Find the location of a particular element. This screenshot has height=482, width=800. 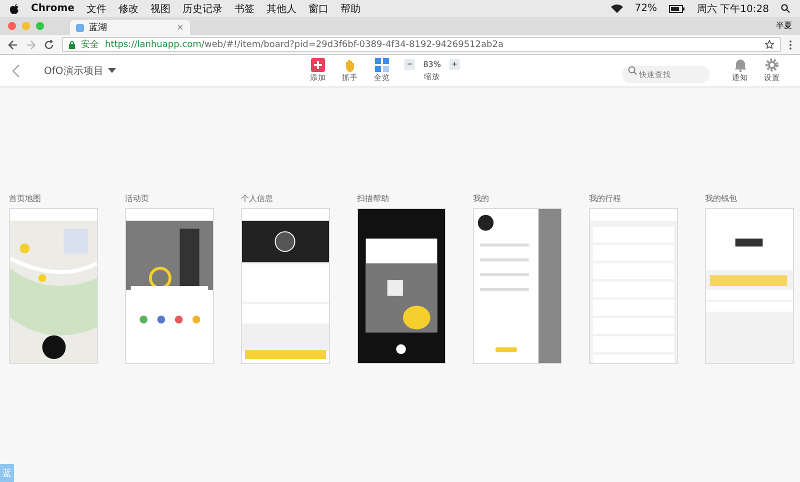

star-icon is located at coordinates (769, 44).